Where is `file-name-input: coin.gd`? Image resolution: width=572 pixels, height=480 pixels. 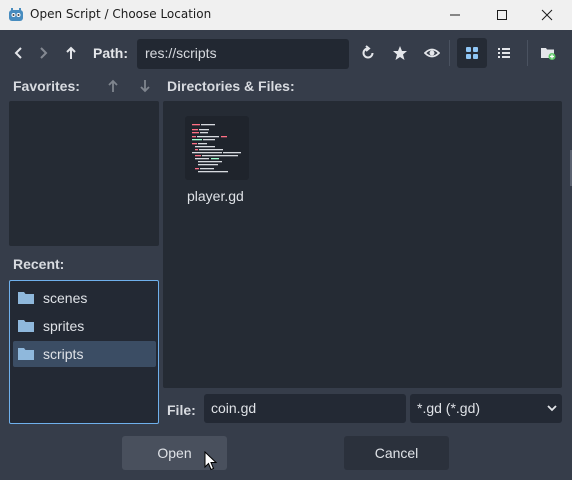
file-name-input: coin.gd is located at coordinates (305, 408).